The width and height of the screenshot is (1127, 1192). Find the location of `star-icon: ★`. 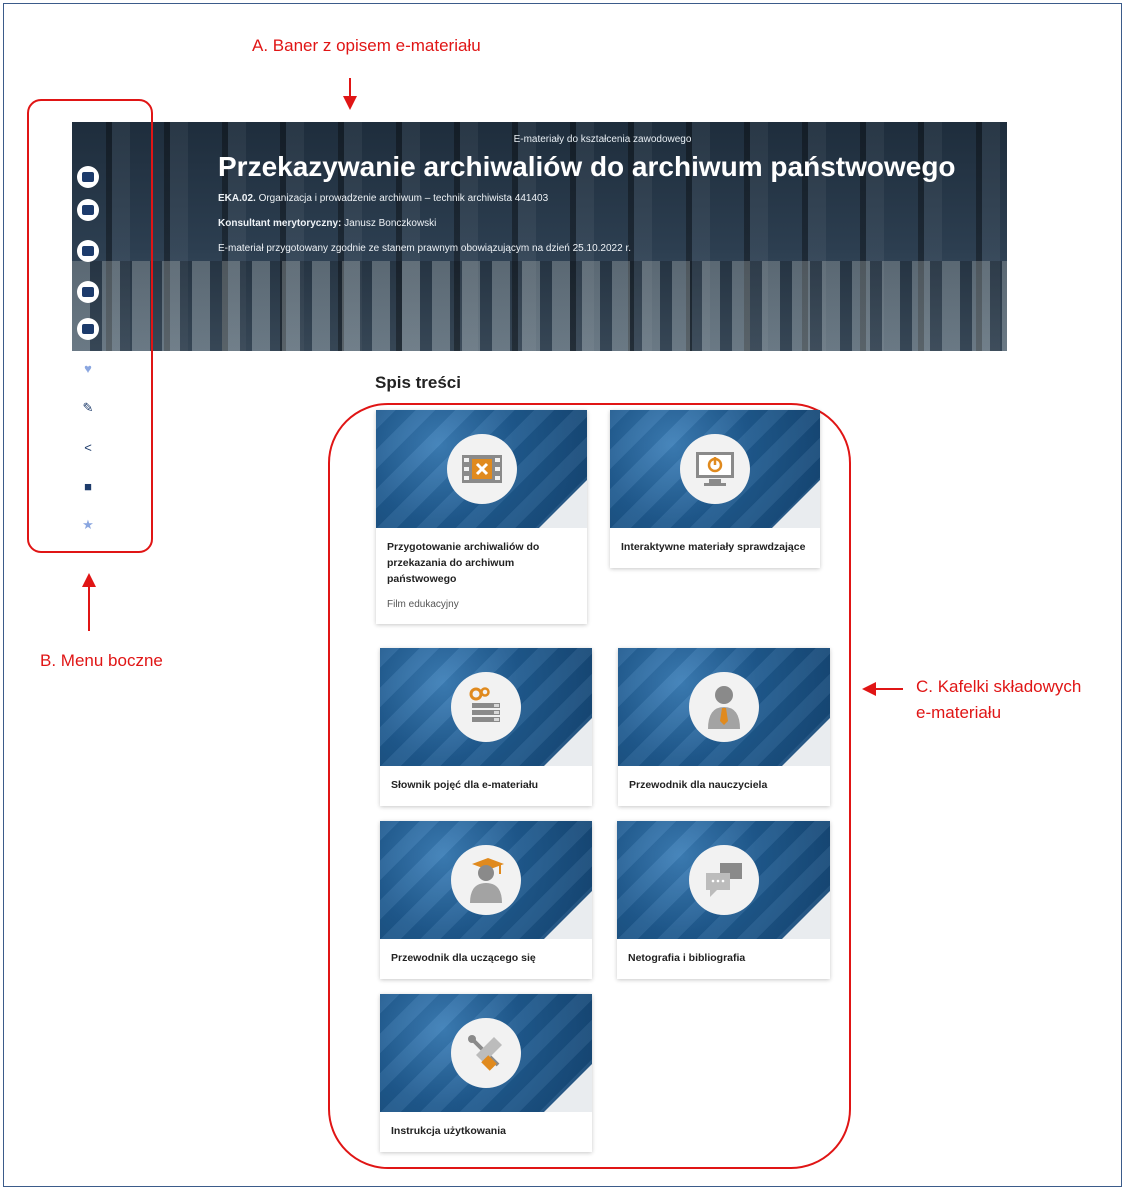

star-icon: ★ is located at coordinates (88, 525).